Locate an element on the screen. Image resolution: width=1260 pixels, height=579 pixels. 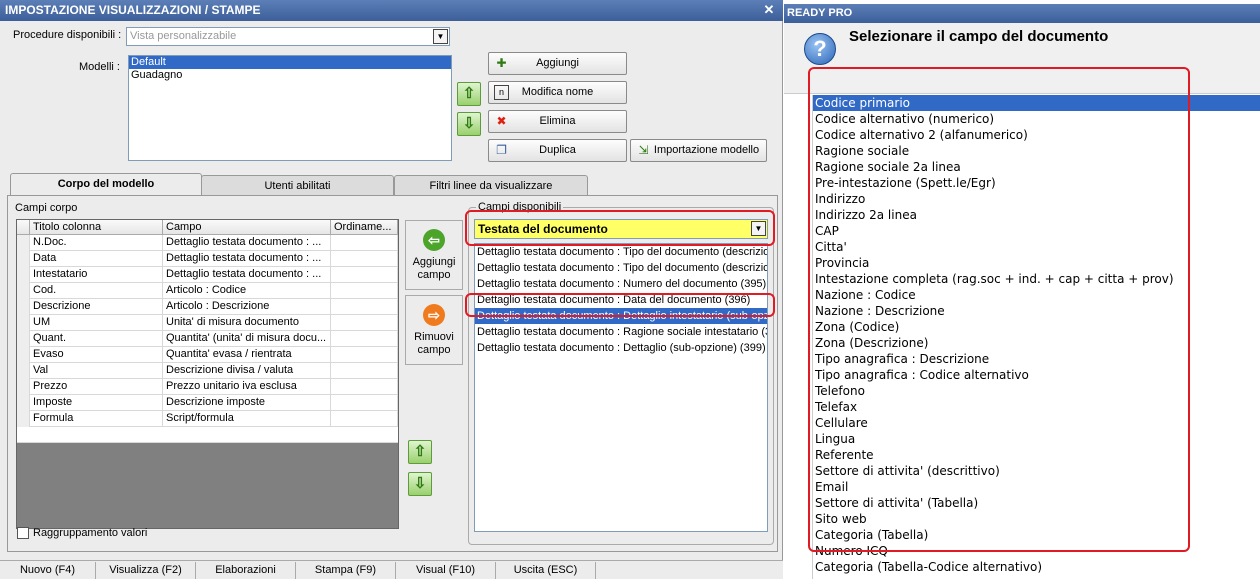
table-row: Cod. Articolo : Codice is located at coordinates (207, 291).